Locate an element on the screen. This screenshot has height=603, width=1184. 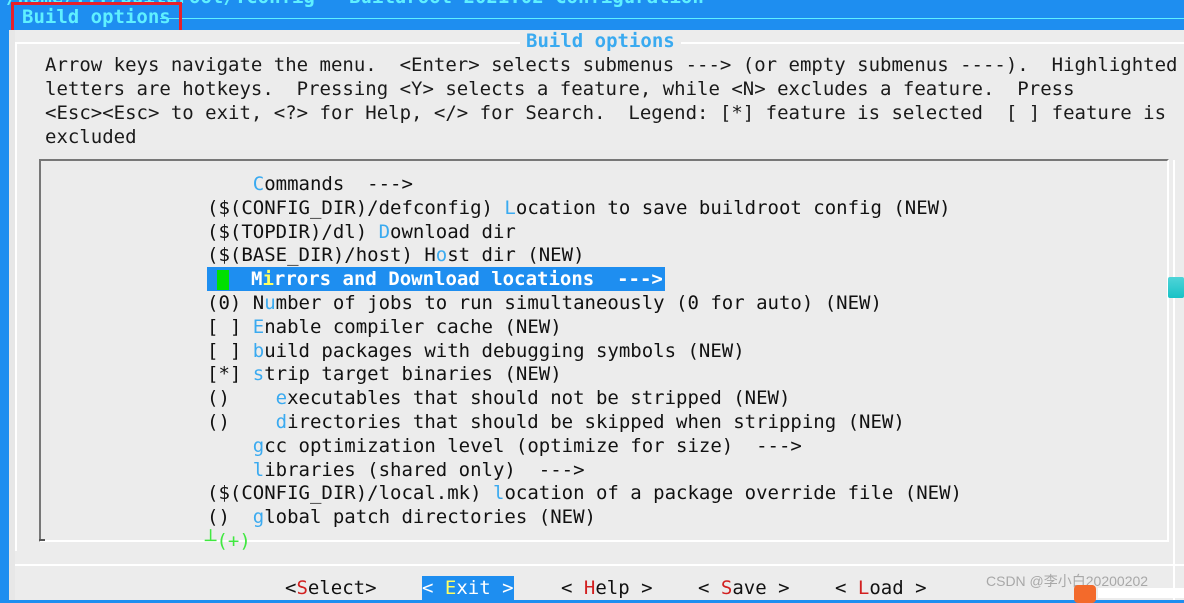
menu-item-prefix: (0) N is located at coordinates (236, 303).